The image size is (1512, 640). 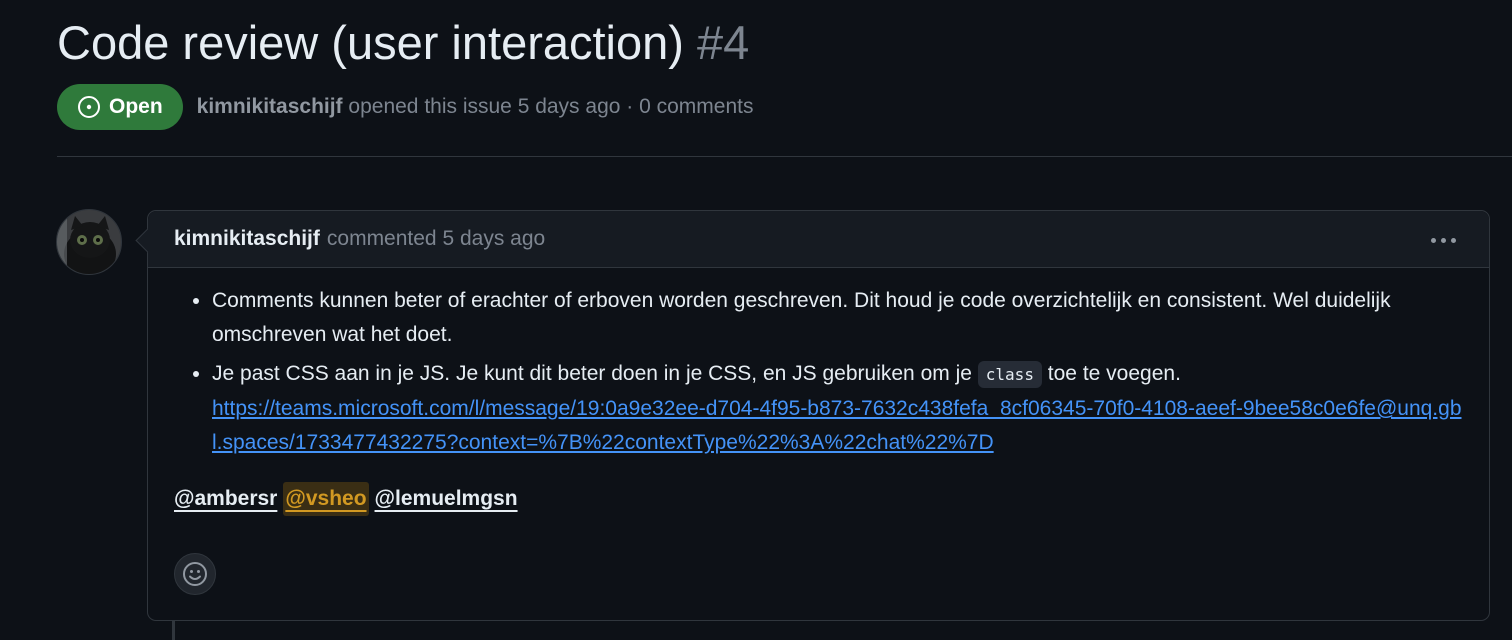 I want to click on timeline-line, so click(x=173, y=630).